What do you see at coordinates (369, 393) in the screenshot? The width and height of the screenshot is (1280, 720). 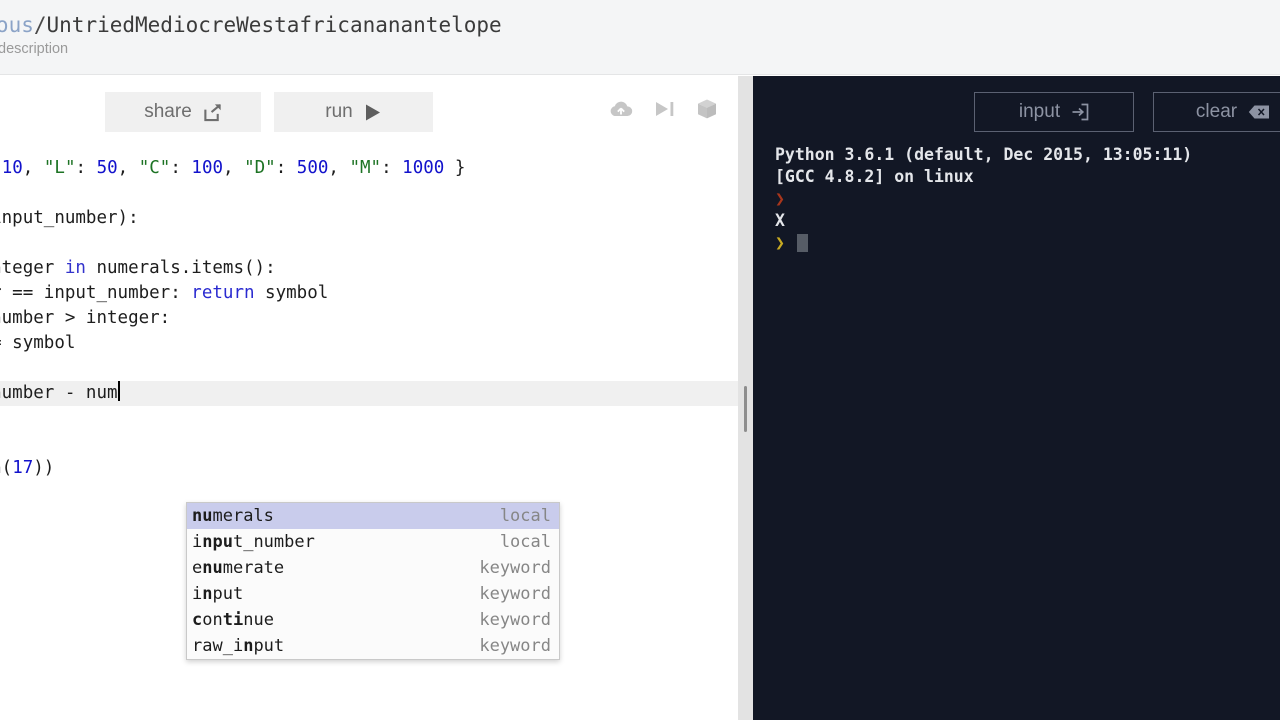 I see `code-line-active: rest = input_number - num` at bounding box center [369, 393].